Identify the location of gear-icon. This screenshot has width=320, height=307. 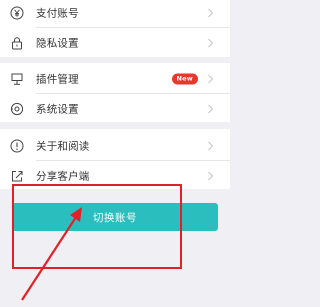
(17, 109).